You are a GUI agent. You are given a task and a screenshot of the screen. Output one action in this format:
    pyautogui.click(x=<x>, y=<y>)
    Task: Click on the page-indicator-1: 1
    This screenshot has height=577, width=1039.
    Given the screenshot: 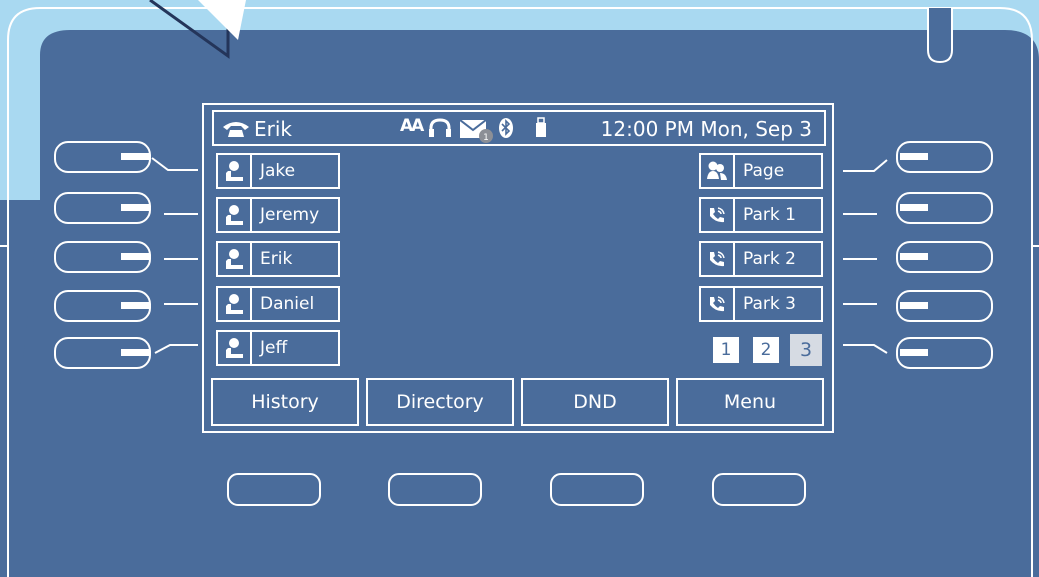 What is the action you would take?
    pyautogui.click(x=726, y=350)
    